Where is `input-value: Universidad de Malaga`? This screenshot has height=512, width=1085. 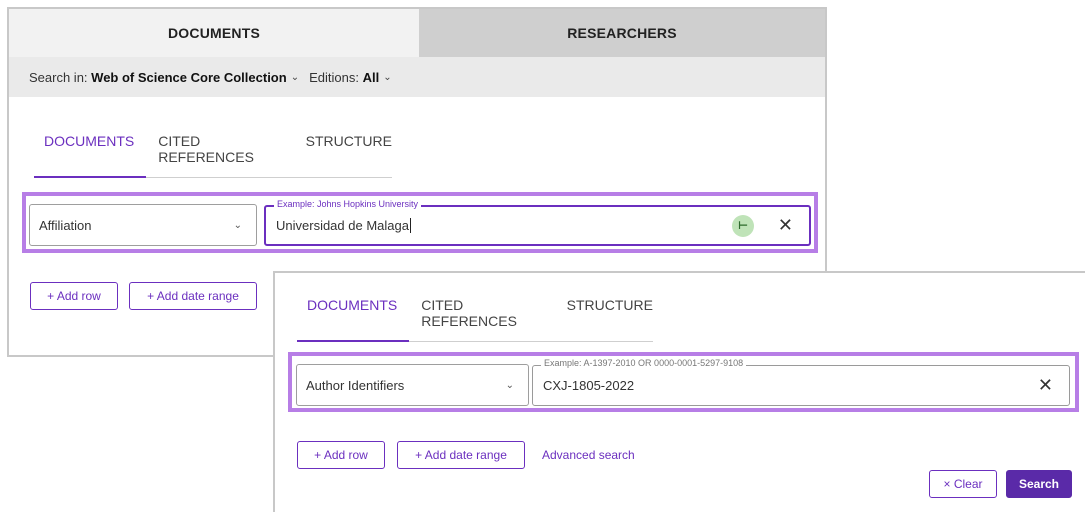
input-value: Universidad de Malaga is located at coordinates (342, 225).